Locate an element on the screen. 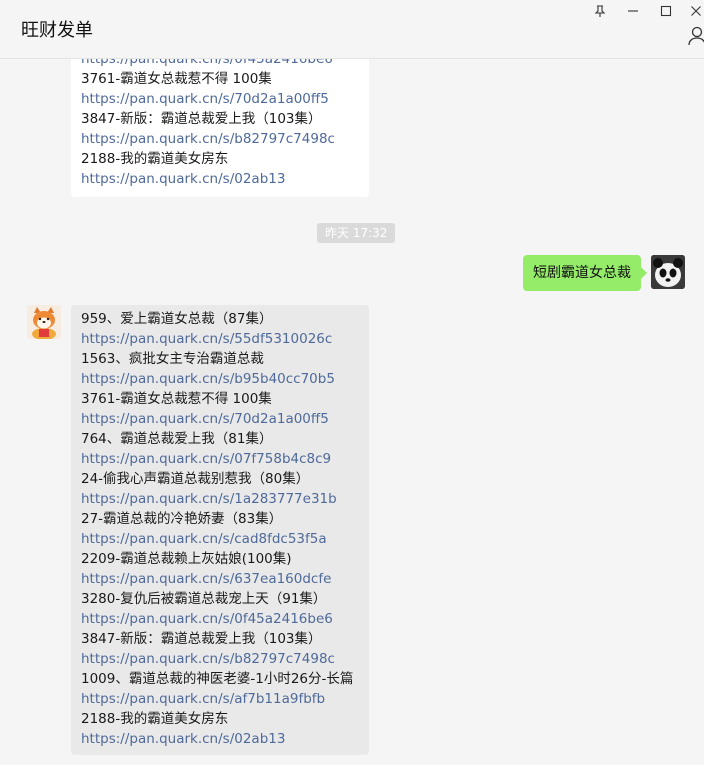  title-bar: 旺财发单 is located at coordinates (352, 29).